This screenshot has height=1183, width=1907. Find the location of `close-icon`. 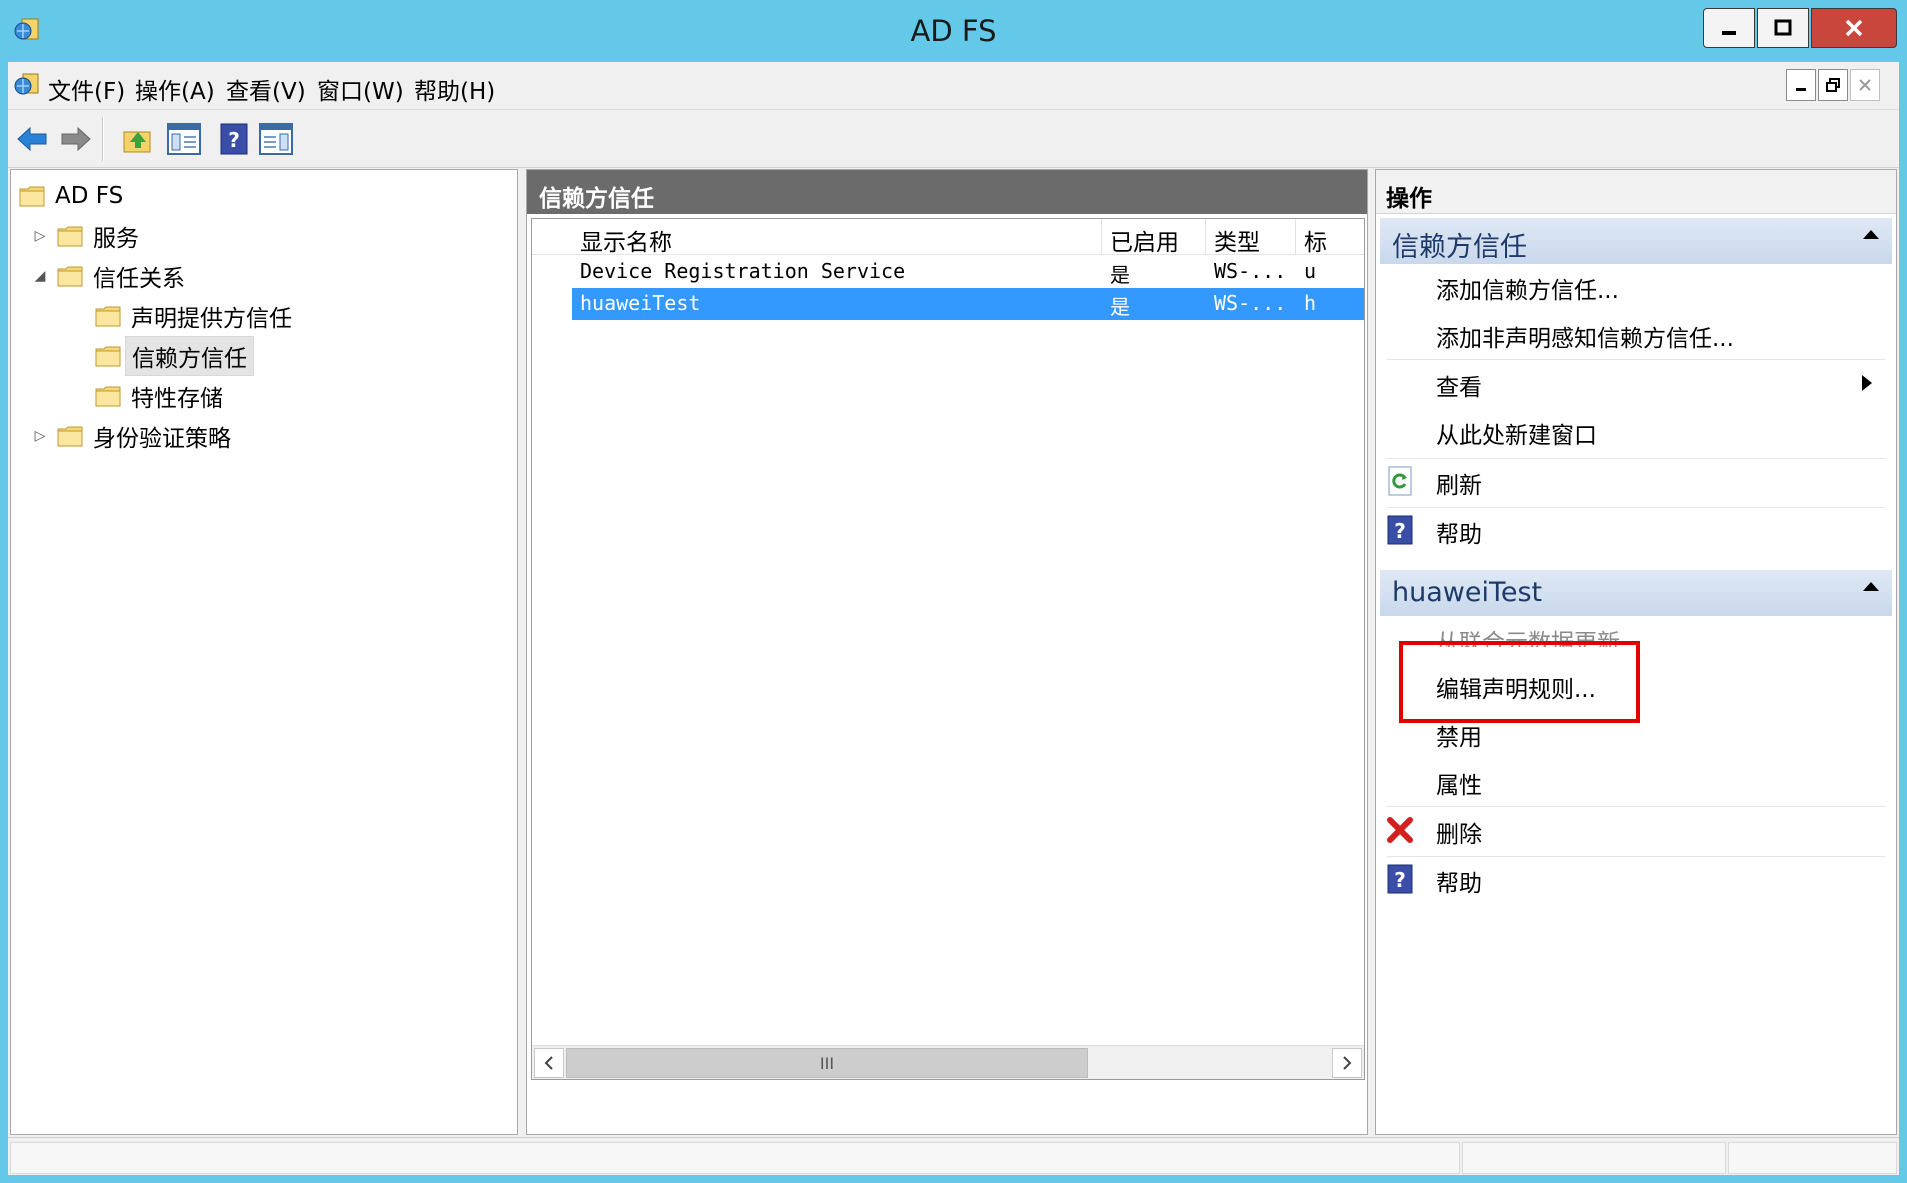

close-icon is located at coordinates (1865, 85).